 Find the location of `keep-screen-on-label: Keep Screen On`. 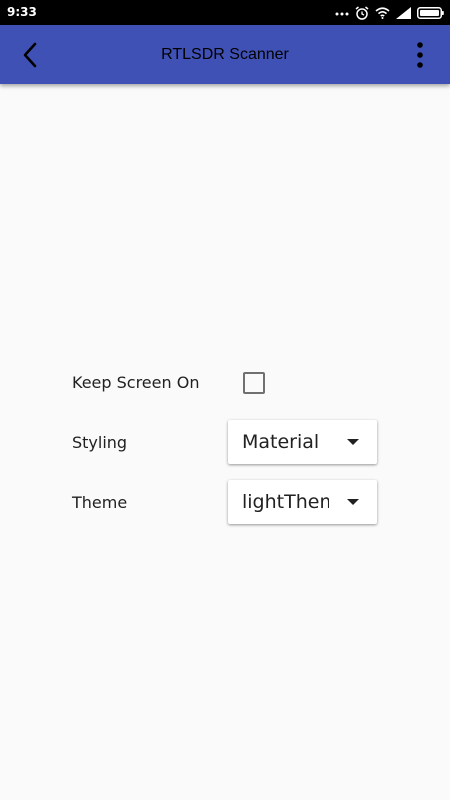

keep-screen-on-label: Keep Screen On is located at coordinates (136, 382).